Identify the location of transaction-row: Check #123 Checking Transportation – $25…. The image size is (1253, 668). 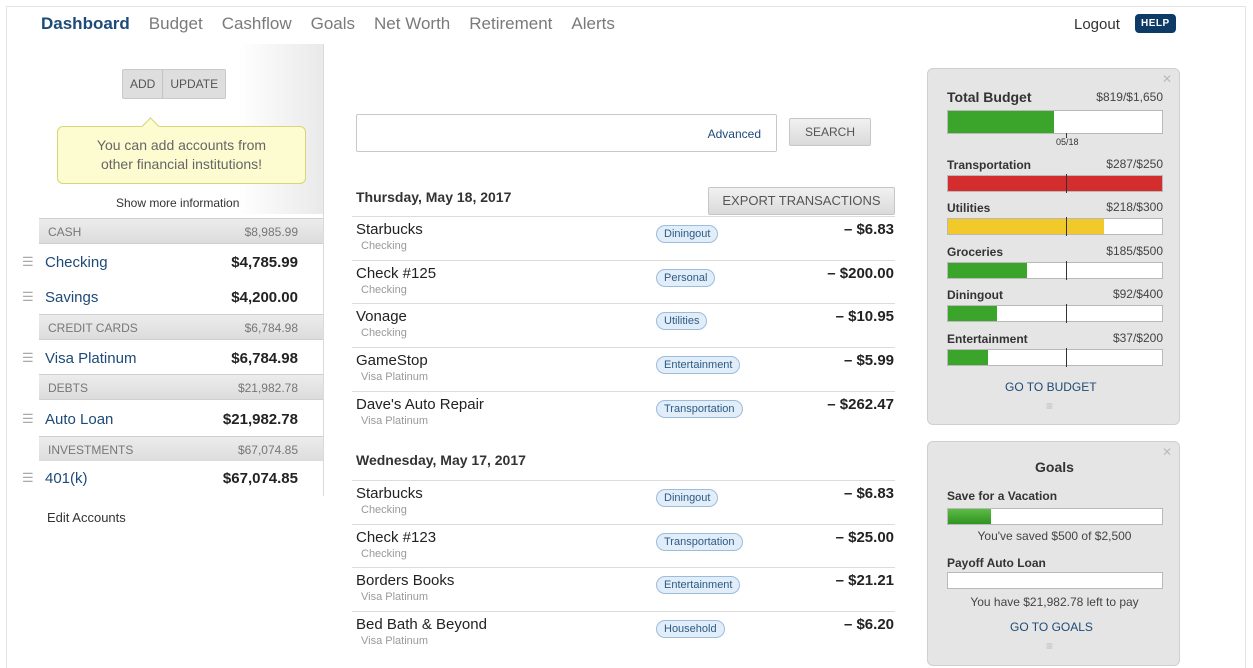
(623, 545).